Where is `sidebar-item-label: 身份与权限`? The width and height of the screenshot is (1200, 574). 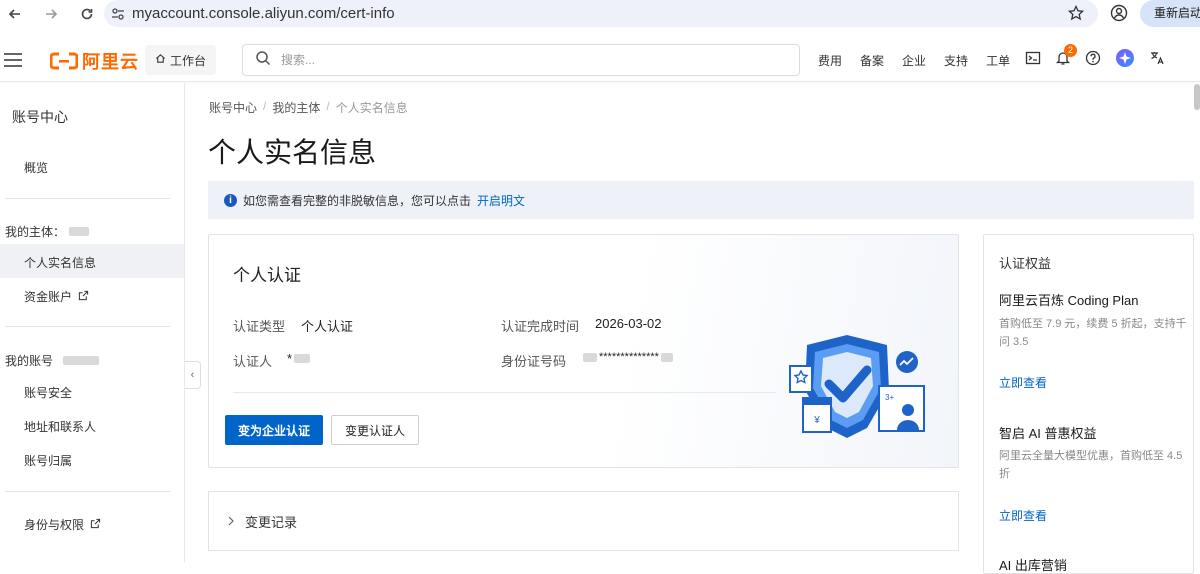 sidebar-item-label: 身份与权限 is located at coordinates (54, 525).